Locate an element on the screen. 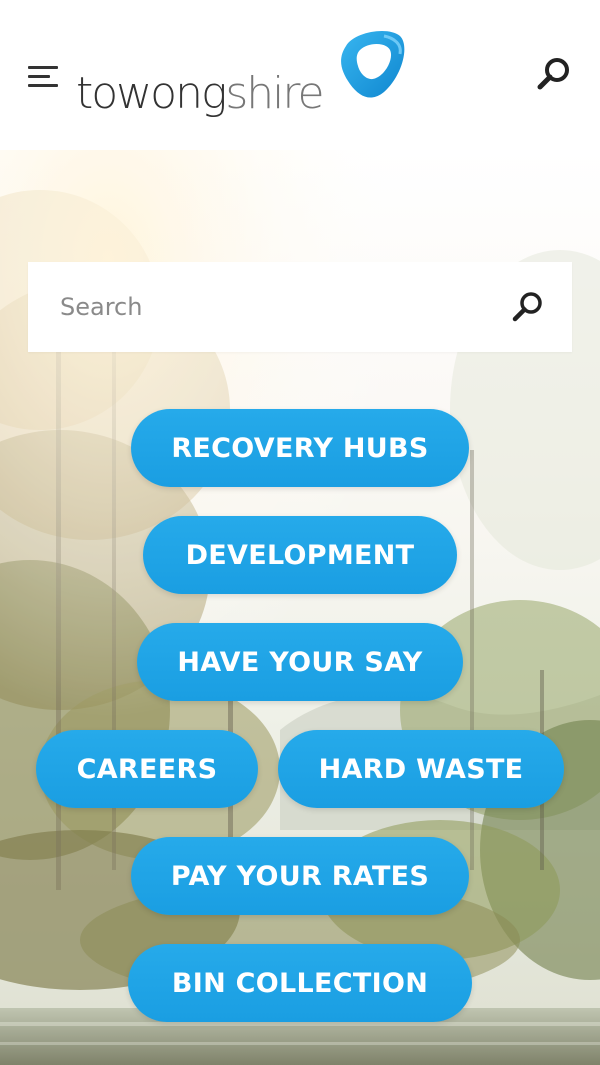  logo-wordmark: towongshire is located at coordinates (200, 94).